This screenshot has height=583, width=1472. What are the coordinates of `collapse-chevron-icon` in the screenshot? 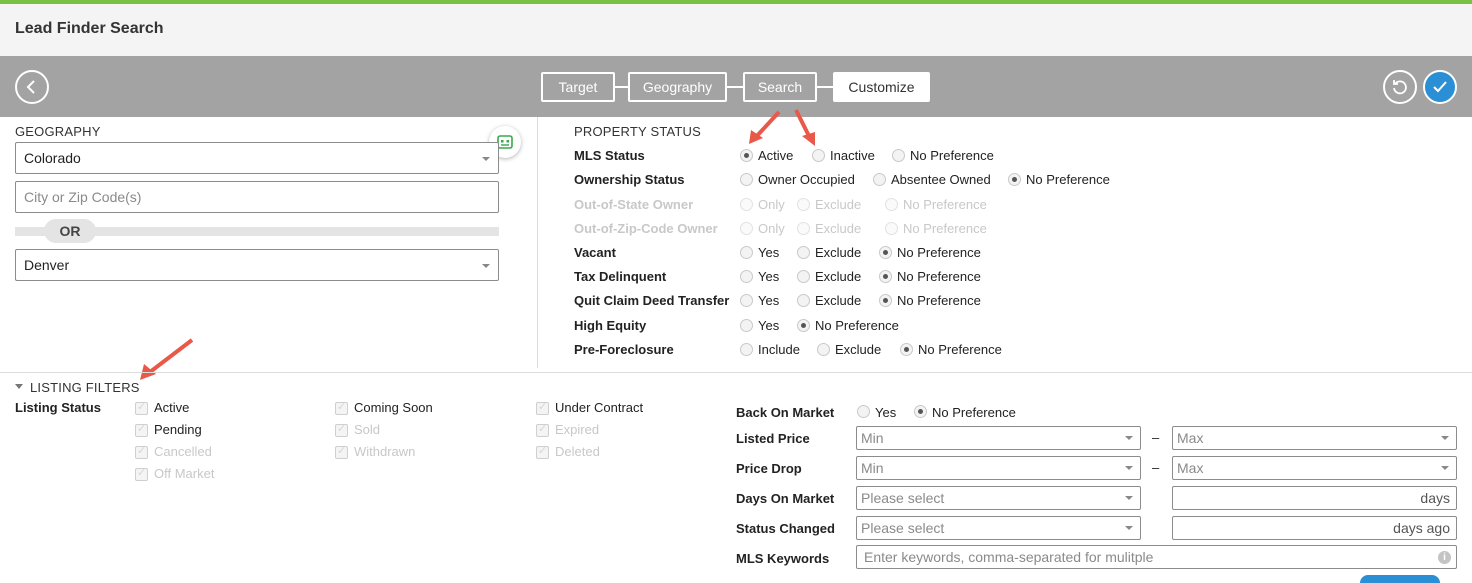 It's located at (19, 386).